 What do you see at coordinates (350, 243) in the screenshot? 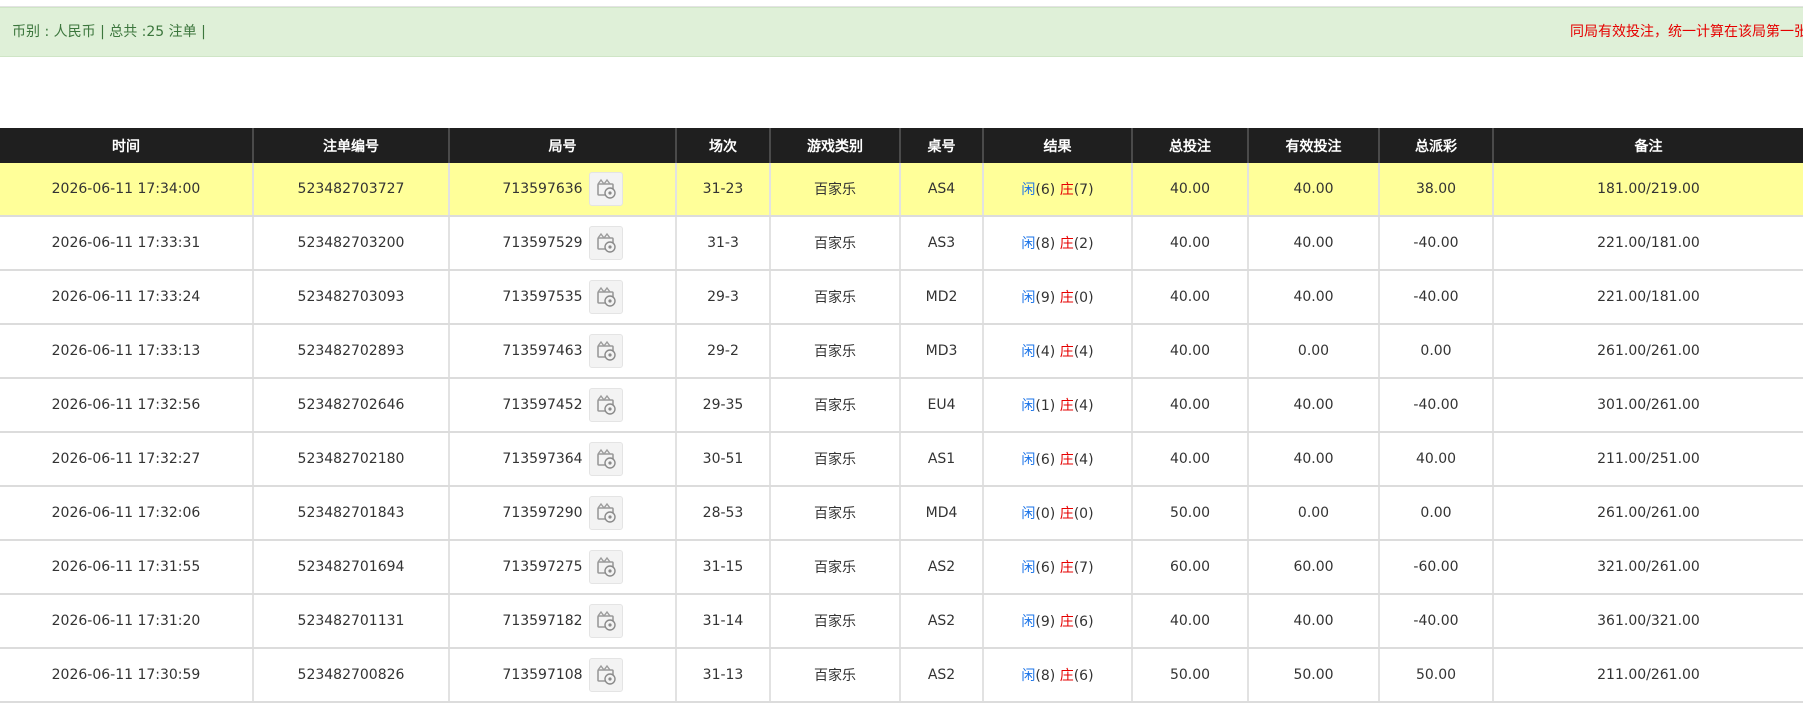
I see `cell-order-number: 523482703200` at bounding box center [350, 243].